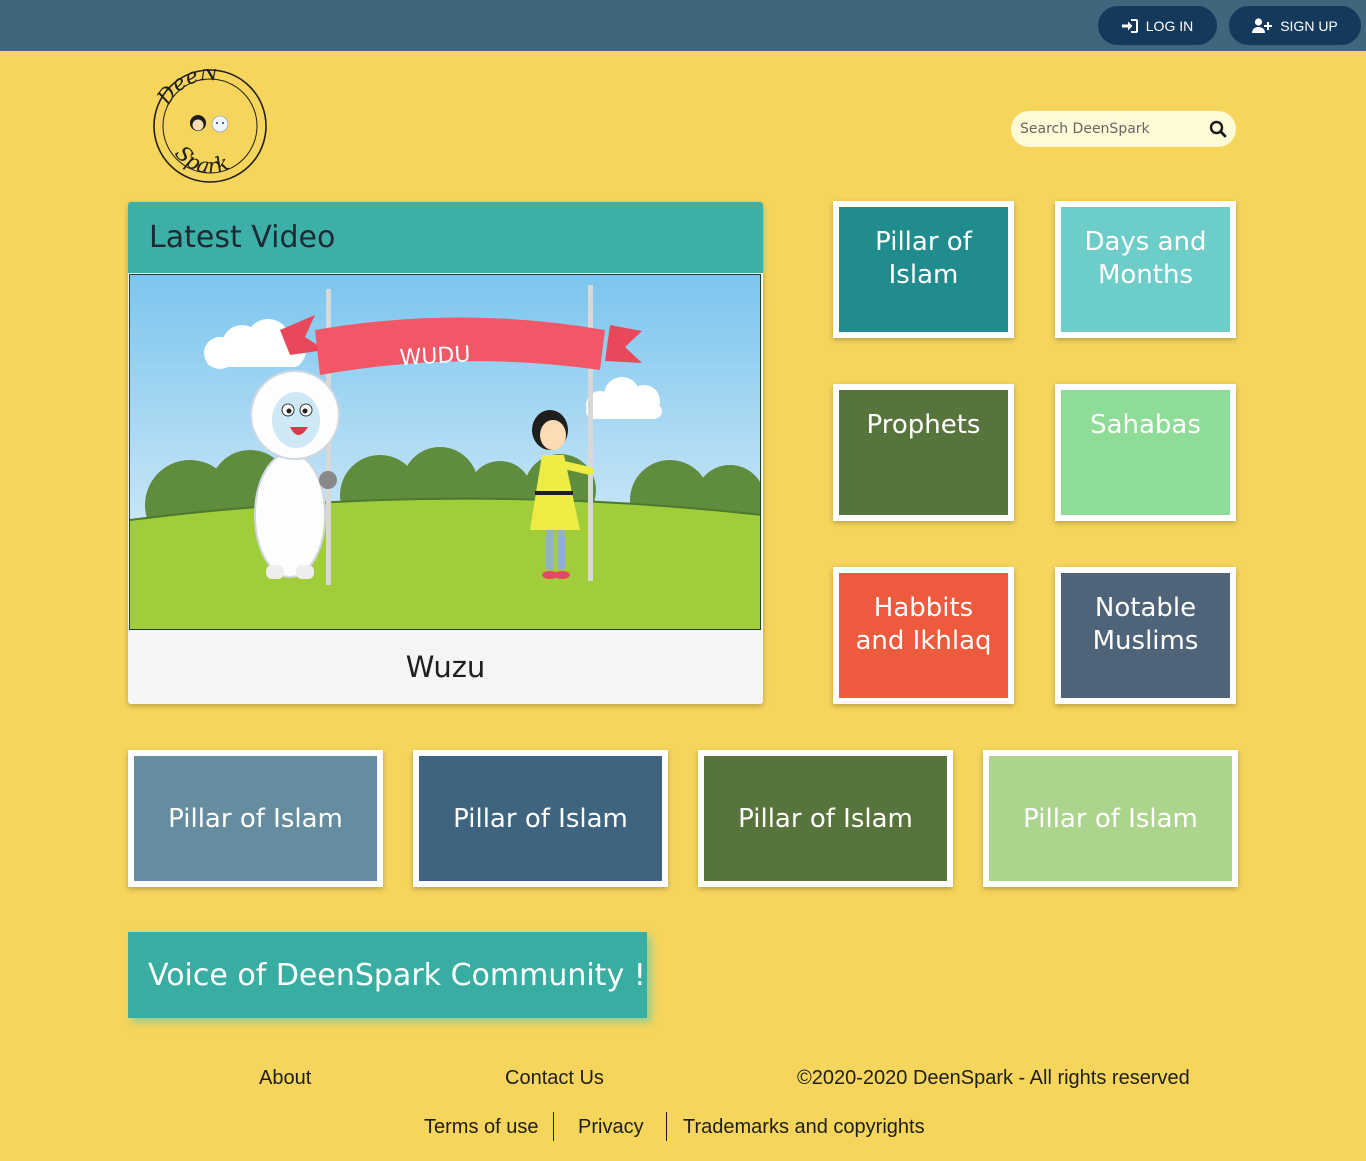 The width and height of the screenshot is (1366, 1161). I want to click on latest-video-heading: Latest Video, so click(242, 237).